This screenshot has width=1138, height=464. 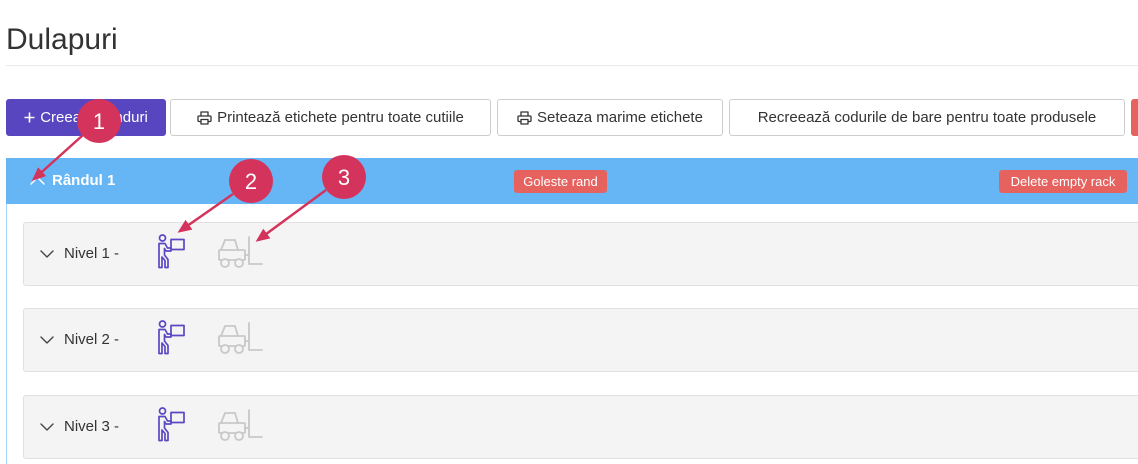 What do you see at coordinates (62, 39) in the screenshot?
I see `page-title: Dulapuri` at bounding box center [62, 39].